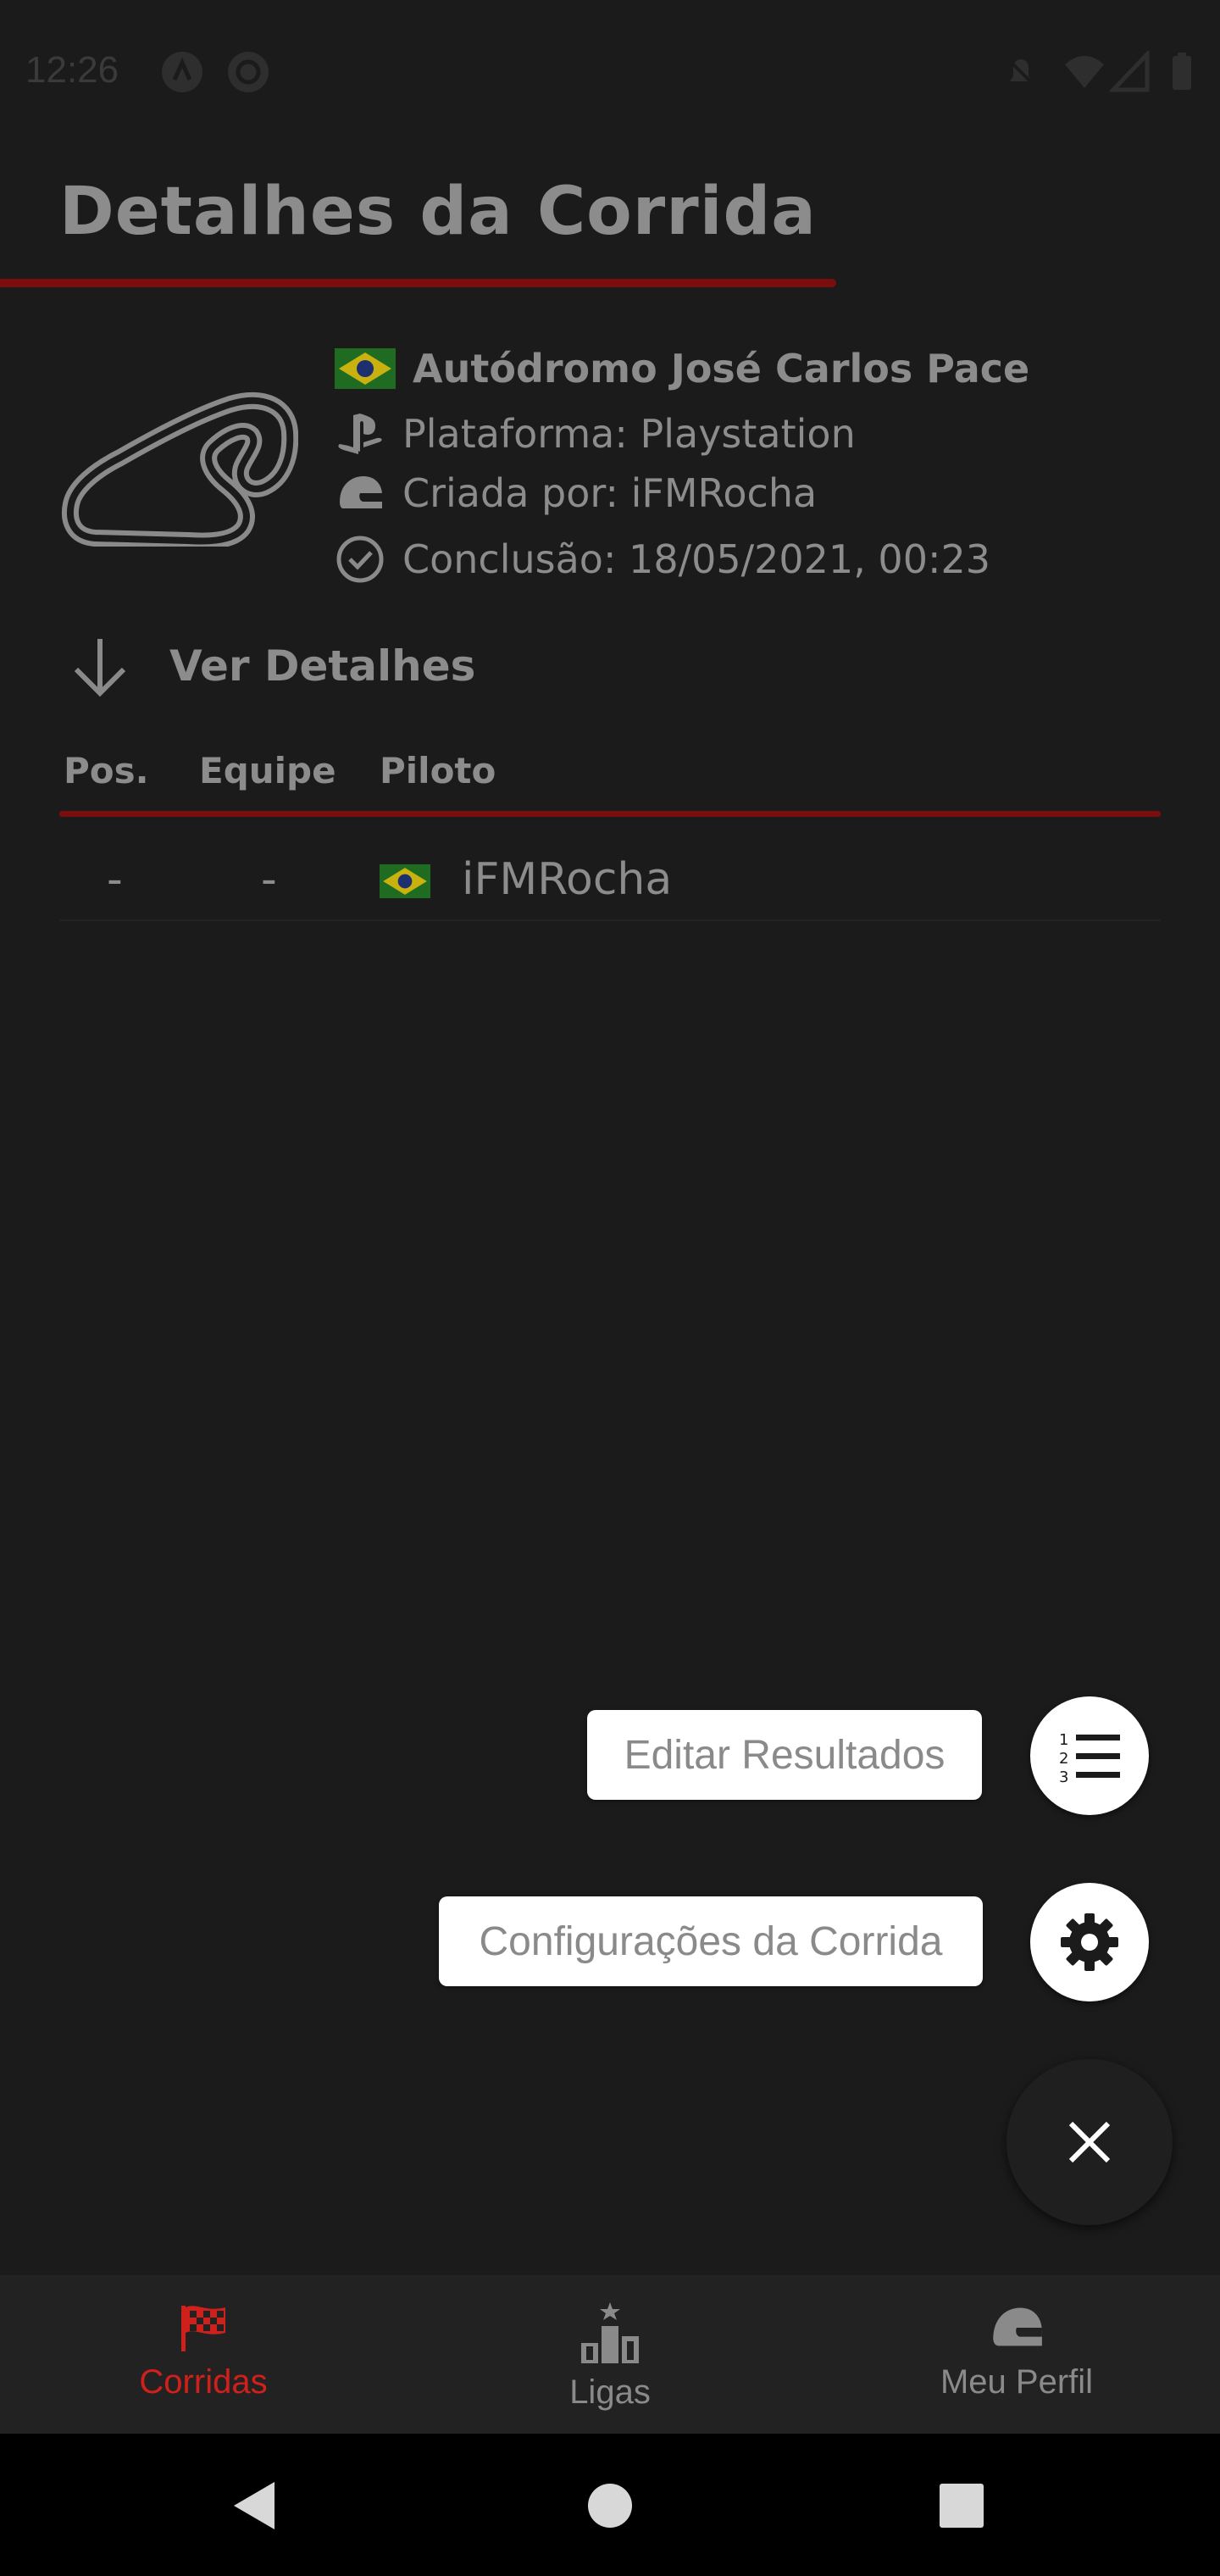 Image resolution: width=1220 pixels, height=2576 pixels. I want to click on column-header-team: Equipe, so click(267, 770).